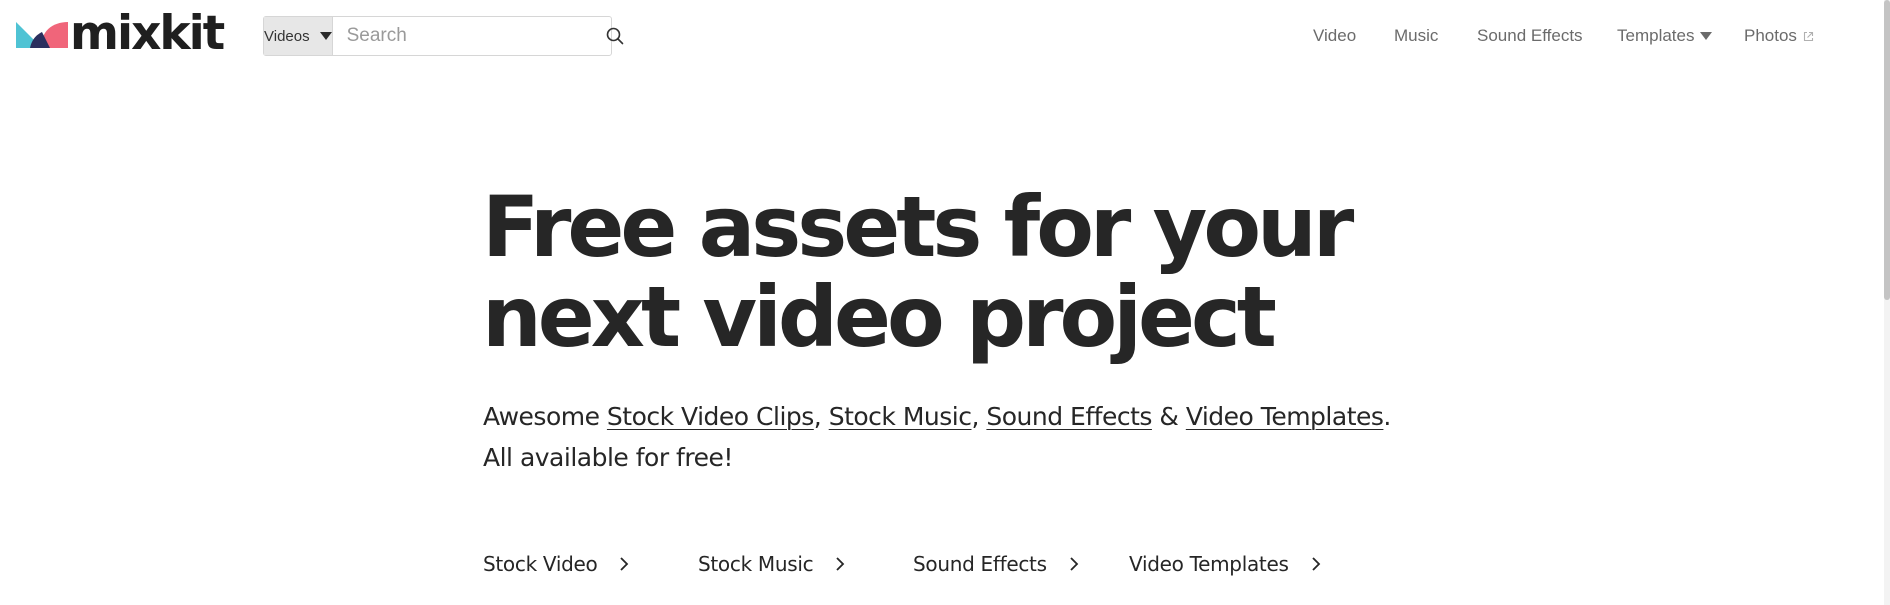 This screenshot has width=1890, height=605. Describe the element at coordinates (1416, 36) in the screenshot. I see `nav-music: Music` at that location.